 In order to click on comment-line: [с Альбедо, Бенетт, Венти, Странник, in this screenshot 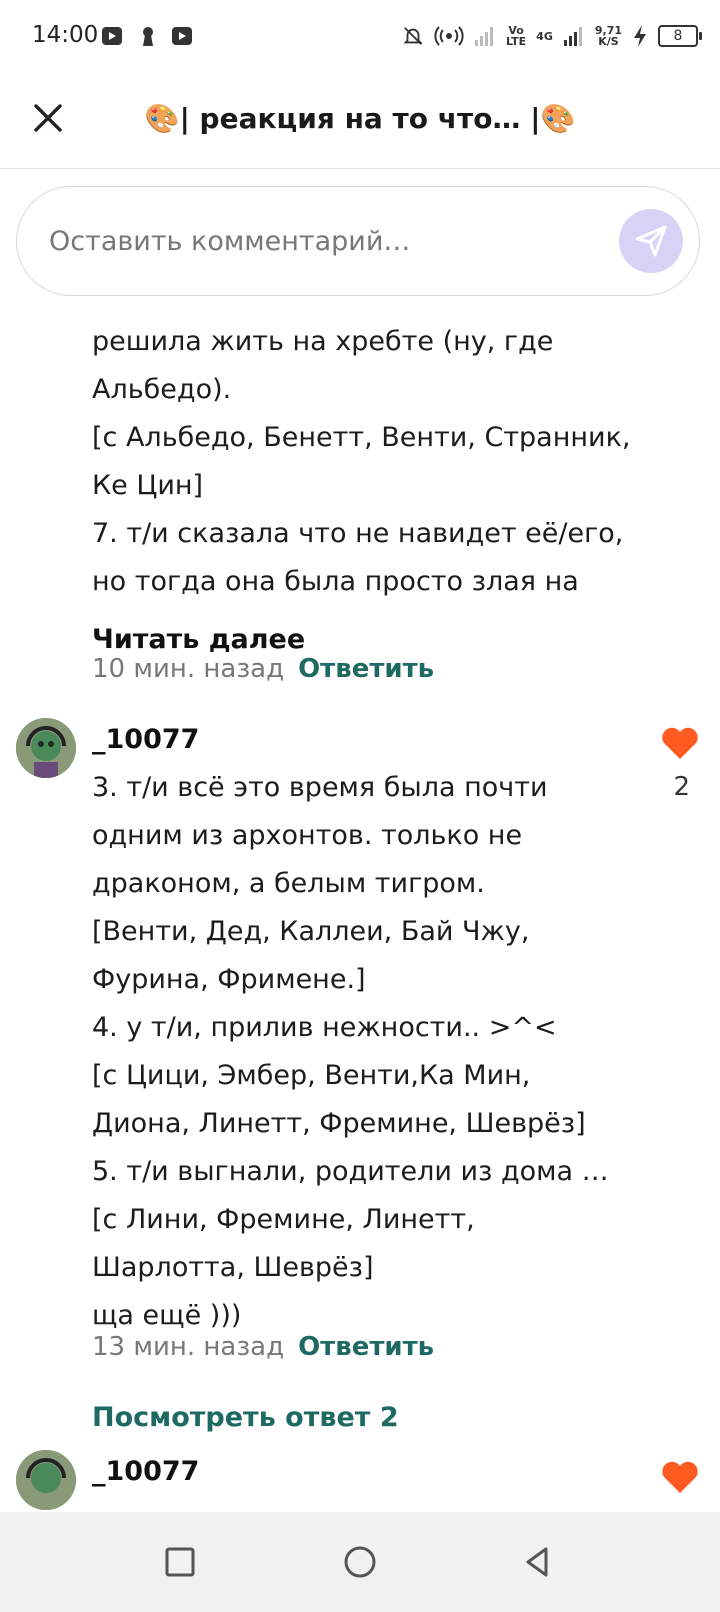, I will do `click(361, 437)`.